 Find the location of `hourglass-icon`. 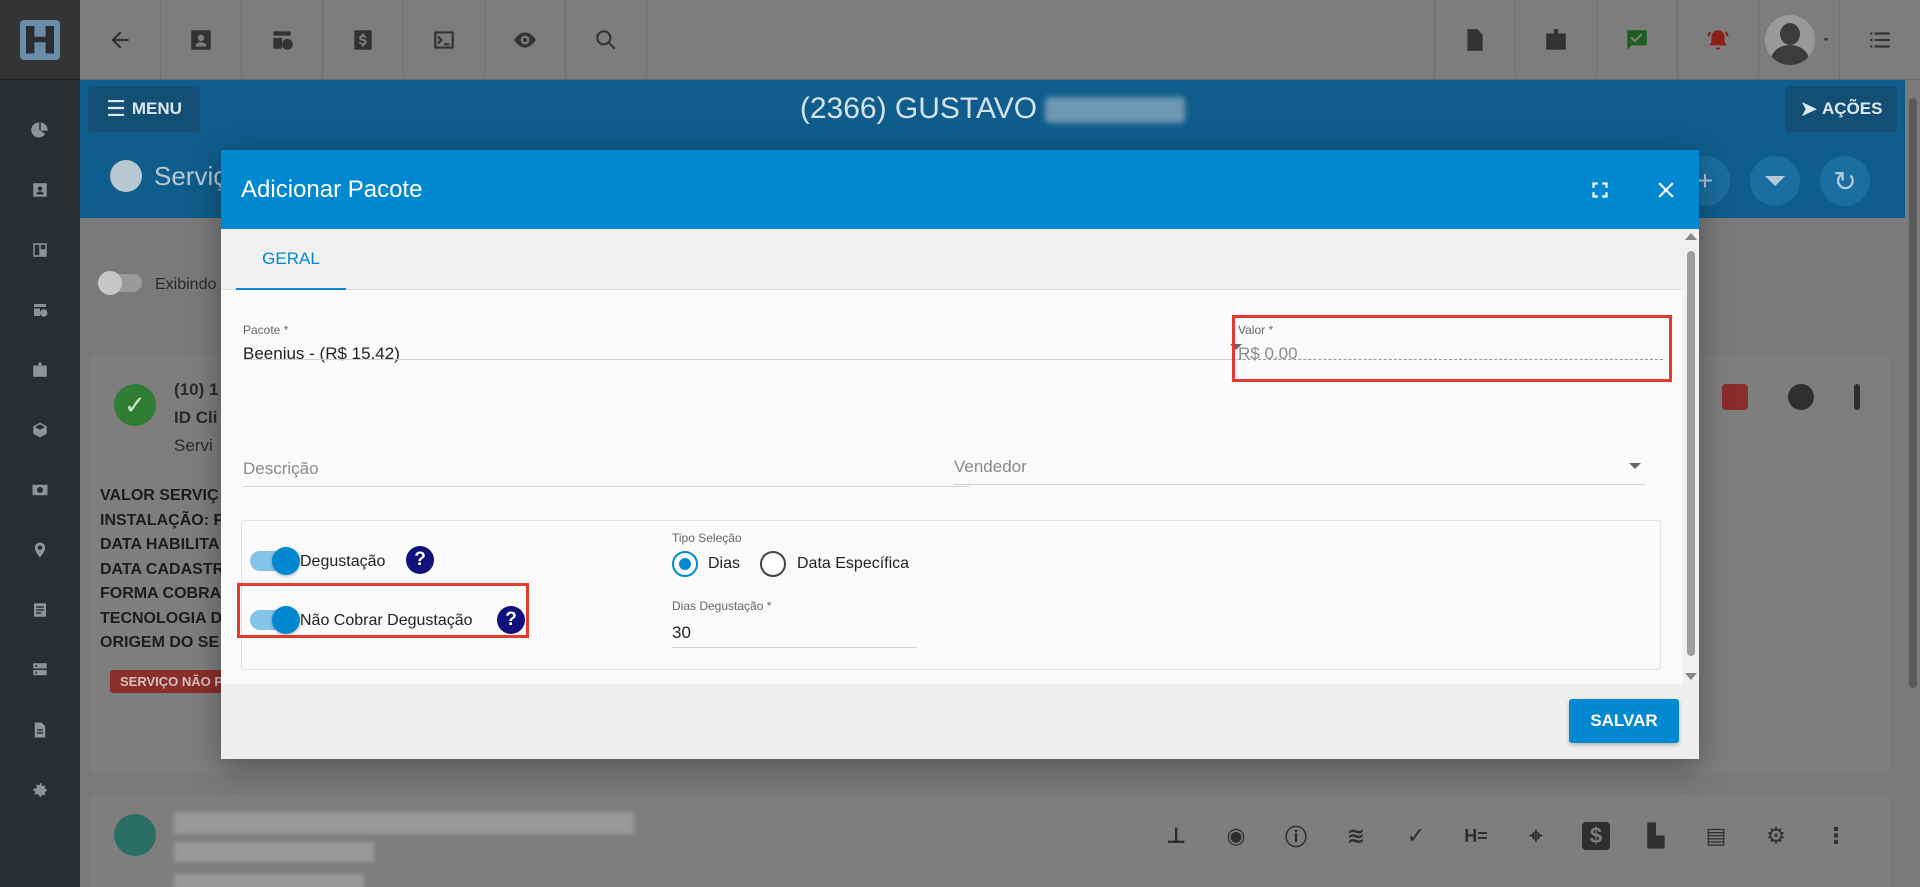

hourglass-icon is located at coordinates (135, 835).